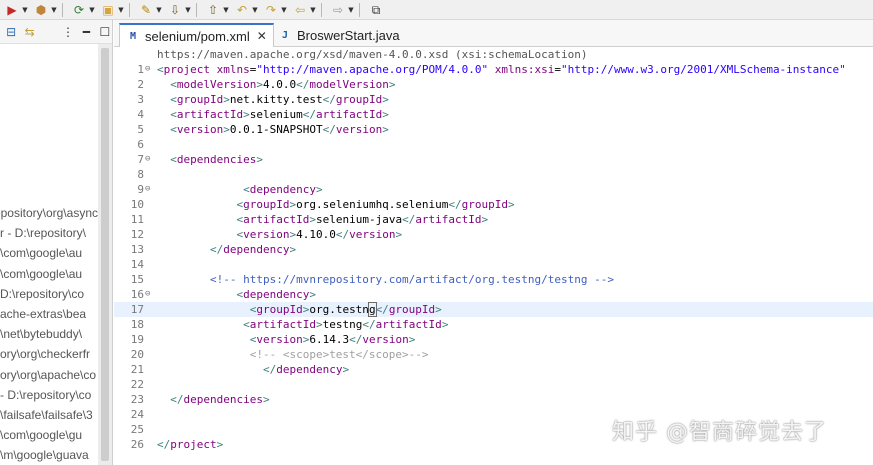 The image size is (873, 465). I want to click on tree-item-label: epository\org\async, so click(49, 213).